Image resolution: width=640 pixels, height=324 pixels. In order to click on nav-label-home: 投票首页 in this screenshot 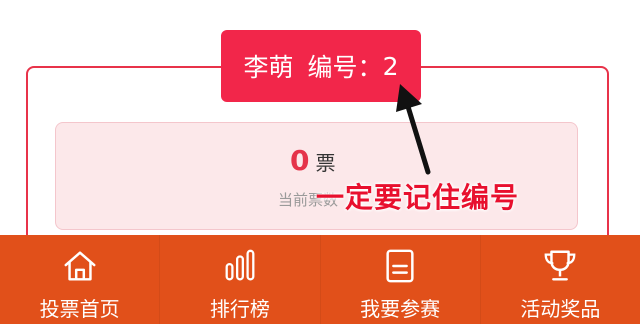, I will do `click(79, 309)`.